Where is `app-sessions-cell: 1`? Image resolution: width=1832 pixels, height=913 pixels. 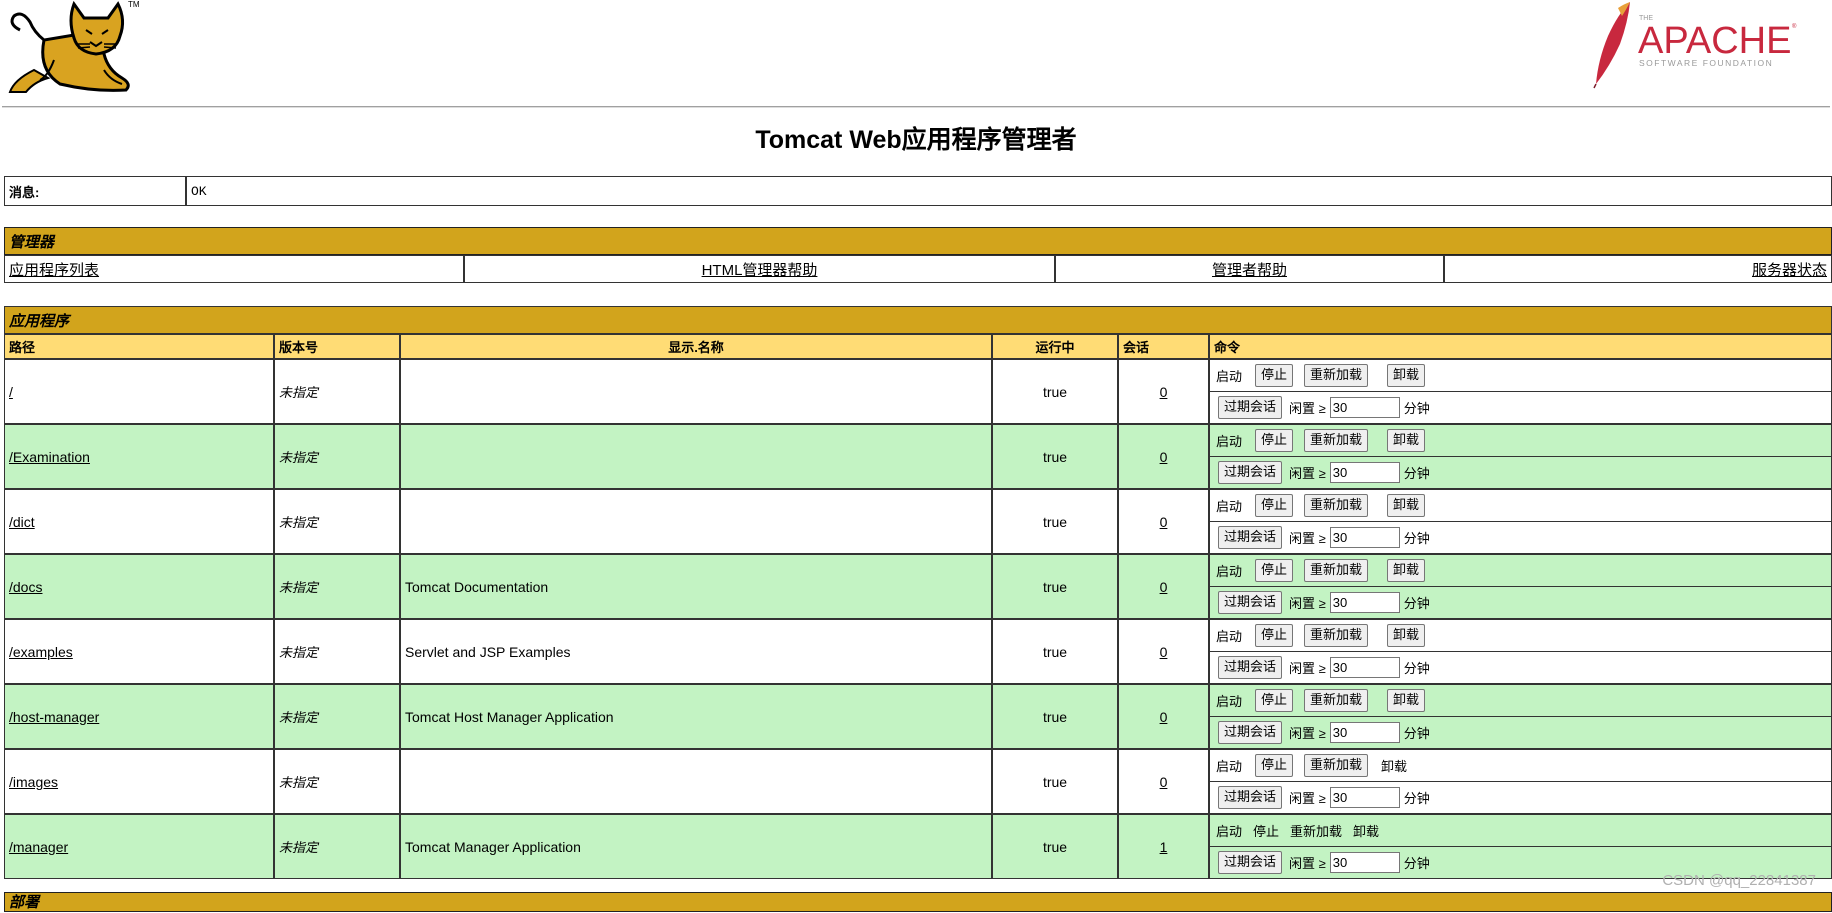
app-sessions-cell: 1 is located at coordinates (1163, 846).